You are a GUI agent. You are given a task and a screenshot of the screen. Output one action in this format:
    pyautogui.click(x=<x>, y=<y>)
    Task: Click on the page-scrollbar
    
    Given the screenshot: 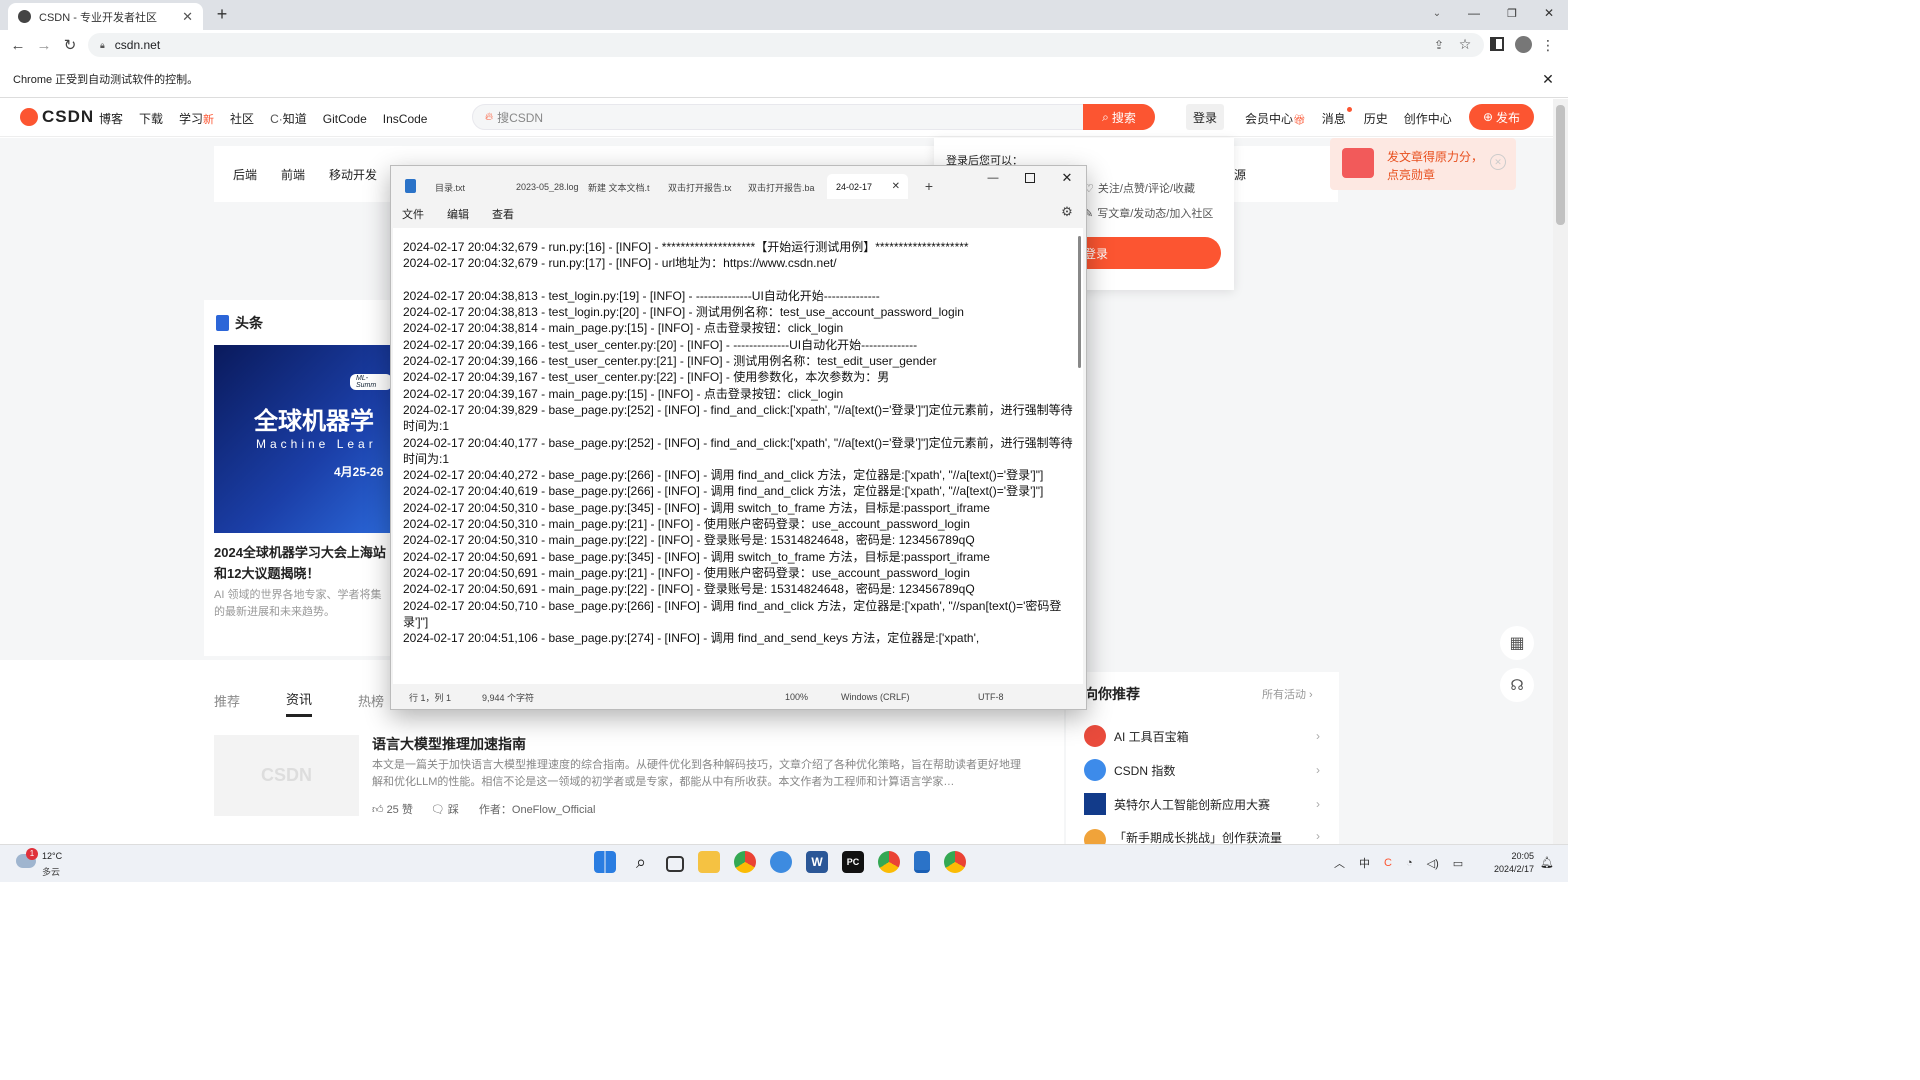 What is the action you would take?
    pyautogui.click(x=1560, y=471)
    